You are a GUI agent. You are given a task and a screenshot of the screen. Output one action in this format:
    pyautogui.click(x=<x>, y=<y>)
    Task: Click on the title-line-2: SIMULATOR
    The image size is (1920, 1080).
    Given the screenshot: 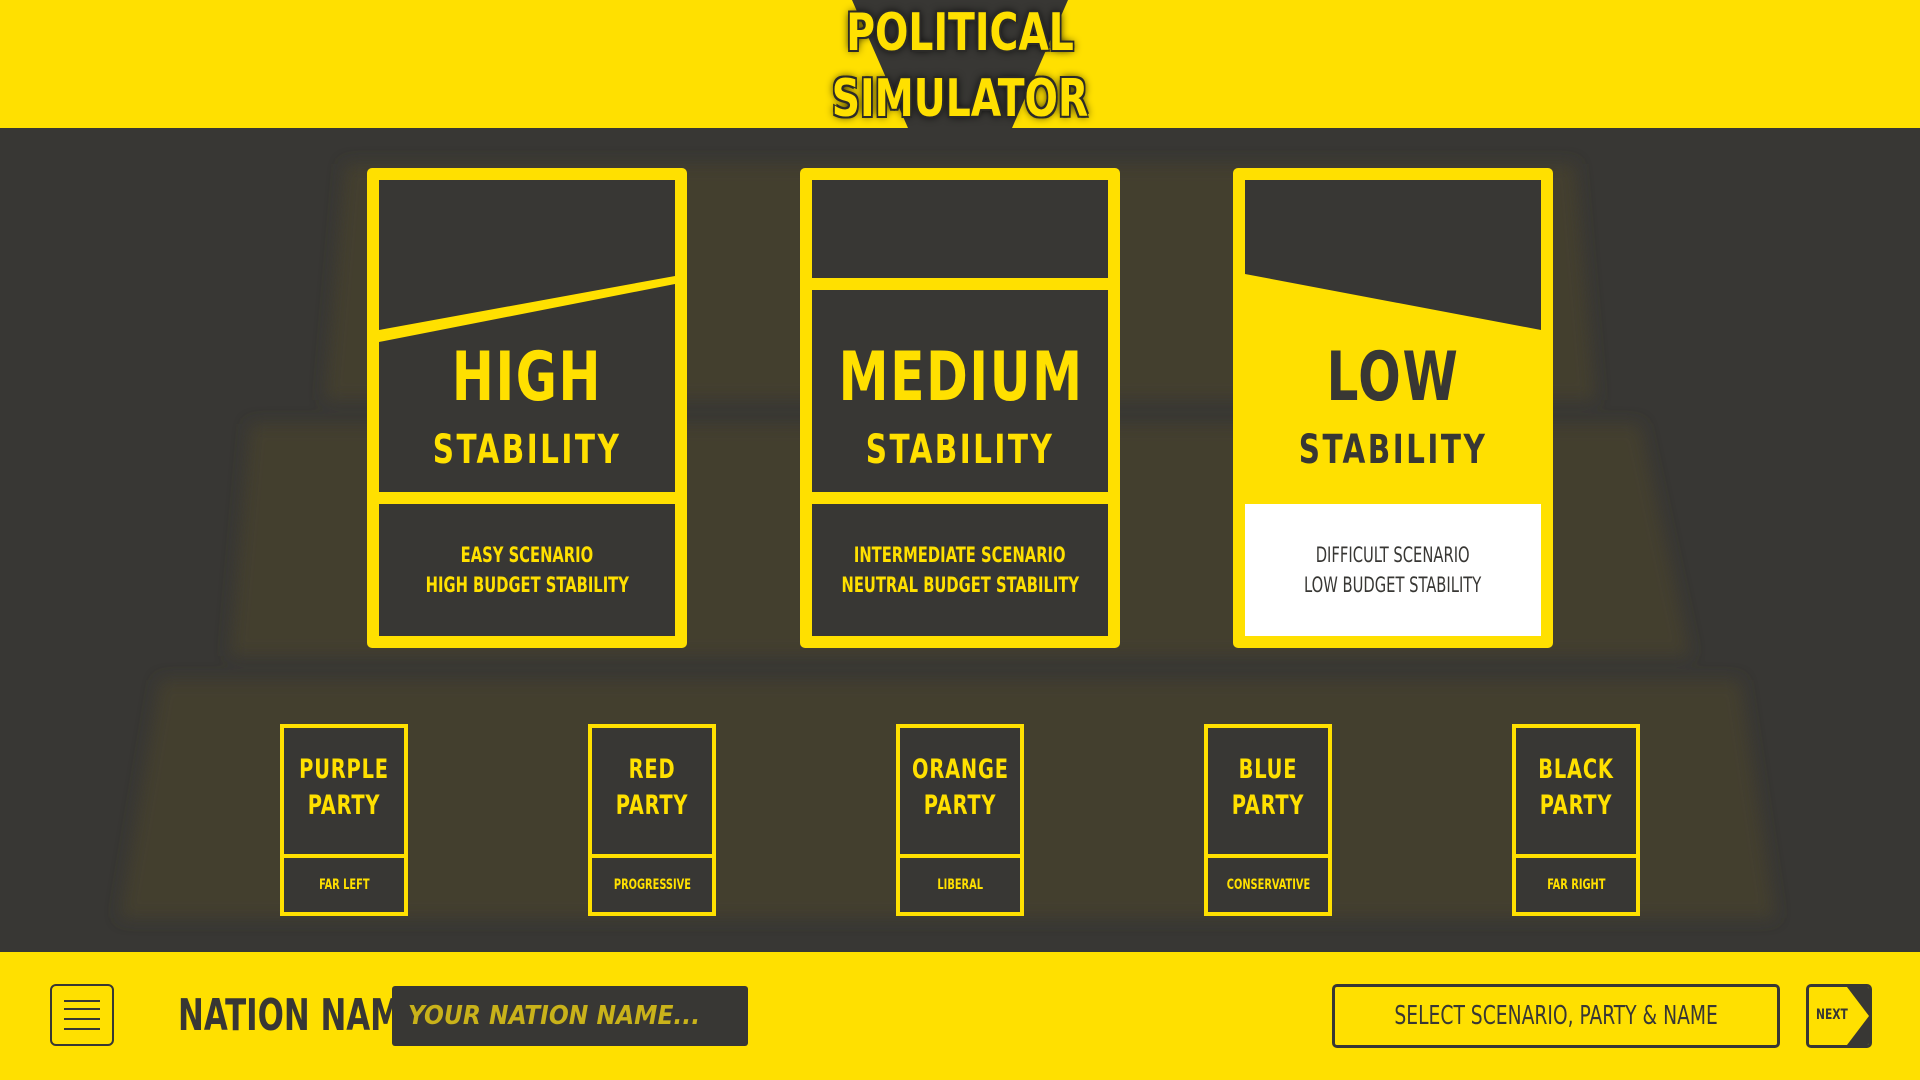 What is the action you would take?
    pyautogui.click(x=960, y=99)
    